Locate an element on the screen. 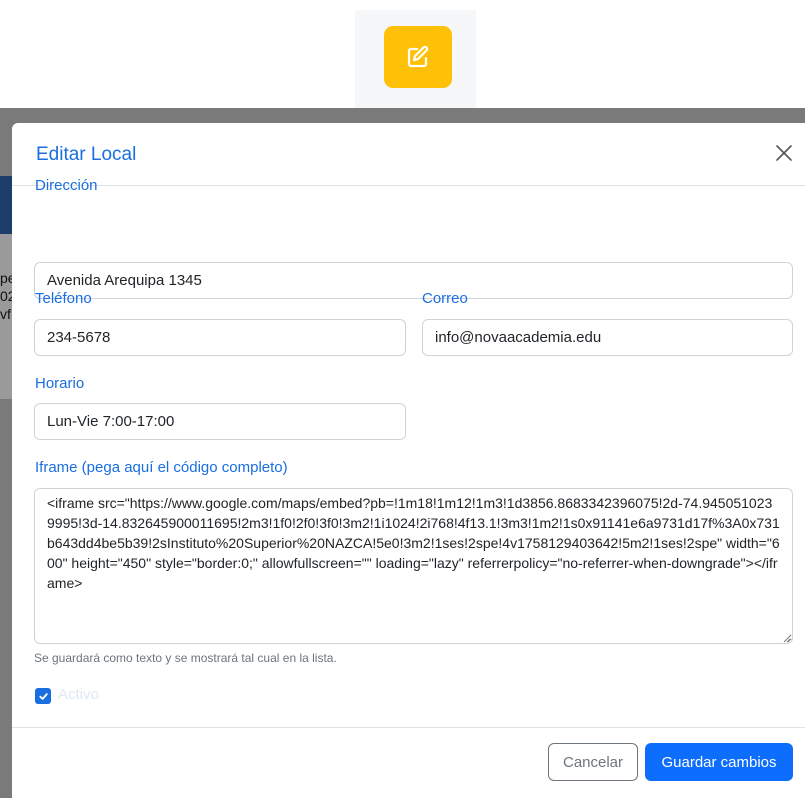 The image size is (805, 798). modal-header: Editar Local is located at coordinates (408, 154).